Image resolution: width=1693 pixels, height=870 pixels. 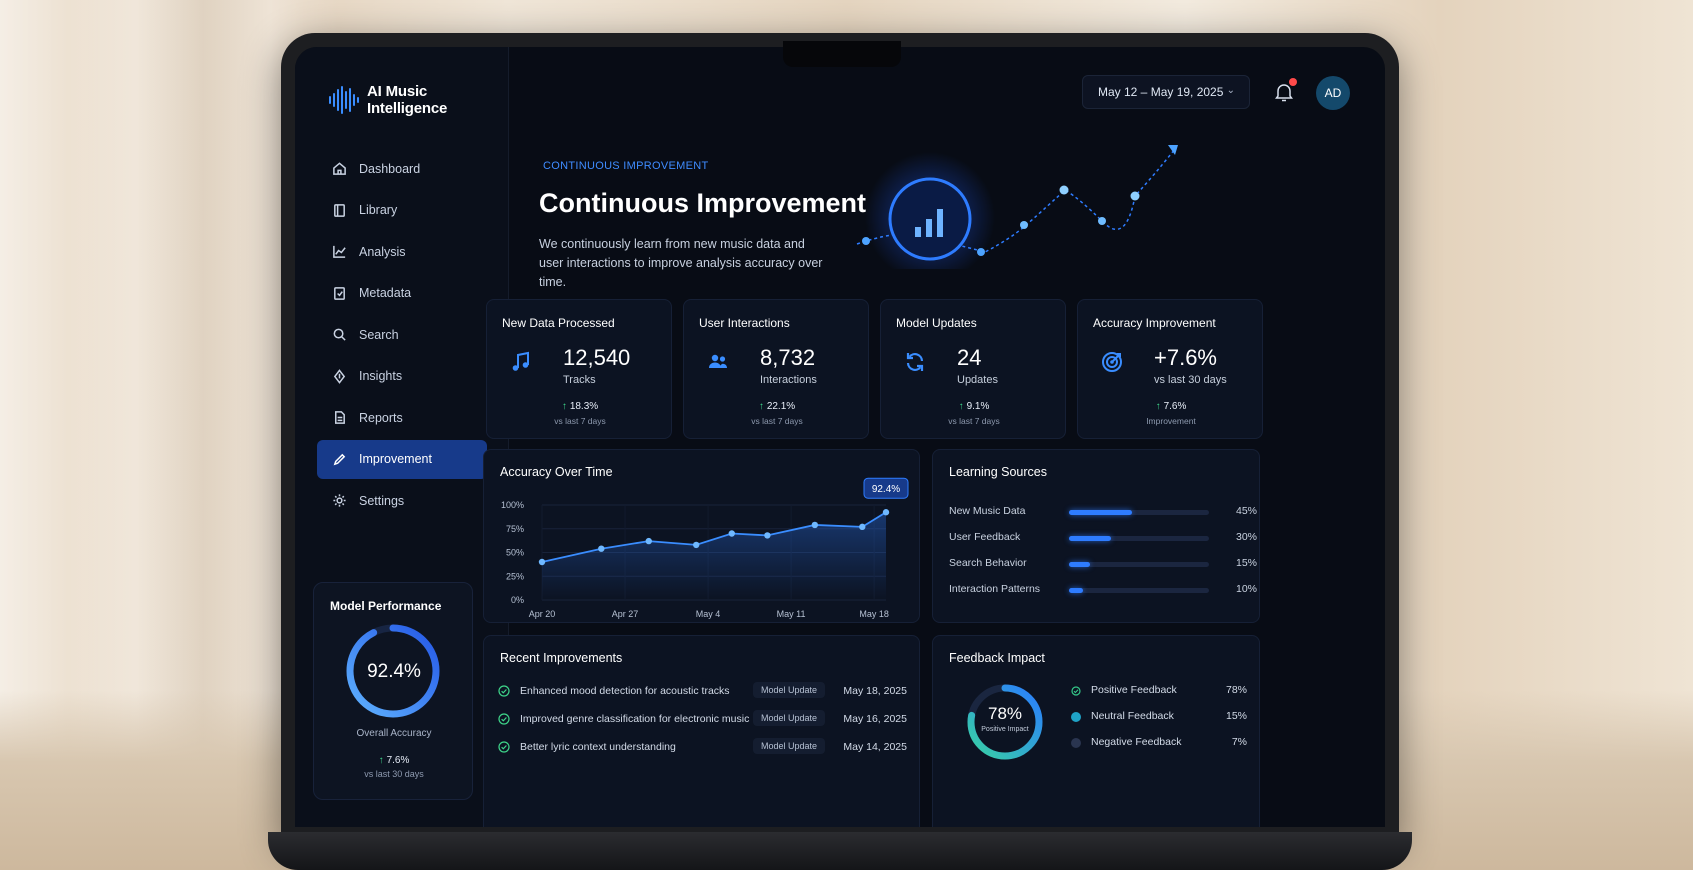 I want to click on source-label: Search Behavior, so click(x=988, y=563).